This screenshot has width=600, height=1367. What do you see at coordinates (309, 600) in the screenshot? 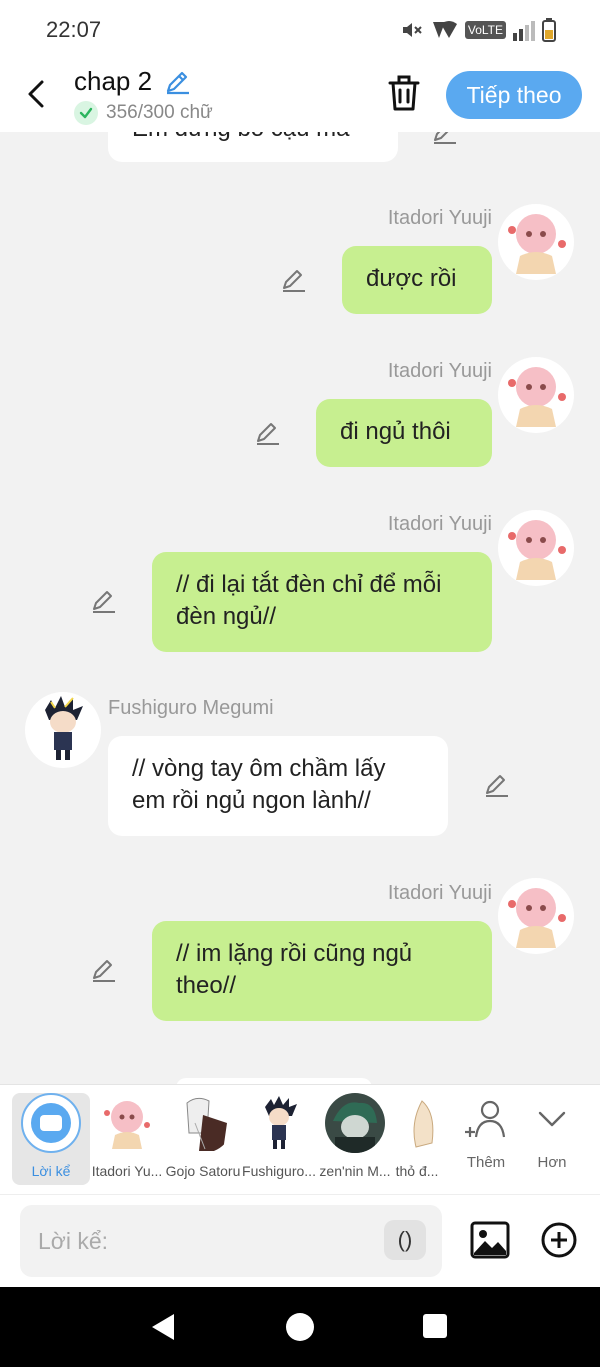
I see `message-text: // đi lại tắt đèn chỉ để mỗi đèn ngủ//` at bounding box center [309, 600].